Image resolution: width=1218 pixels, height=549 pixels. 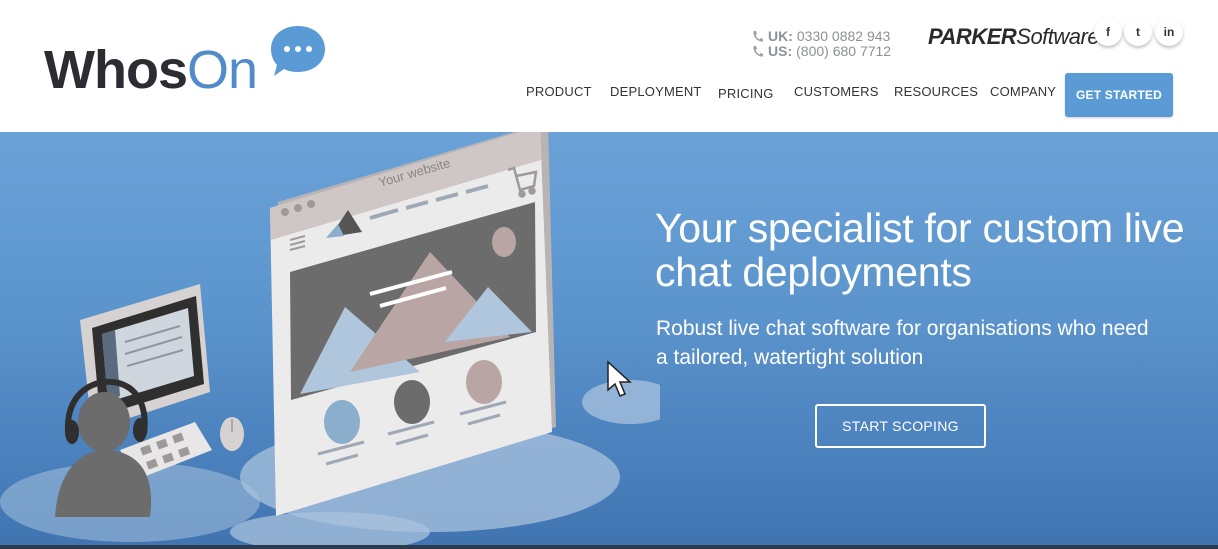 I want to click on phone-uk-label: UK:, so click(x=780, y=36).